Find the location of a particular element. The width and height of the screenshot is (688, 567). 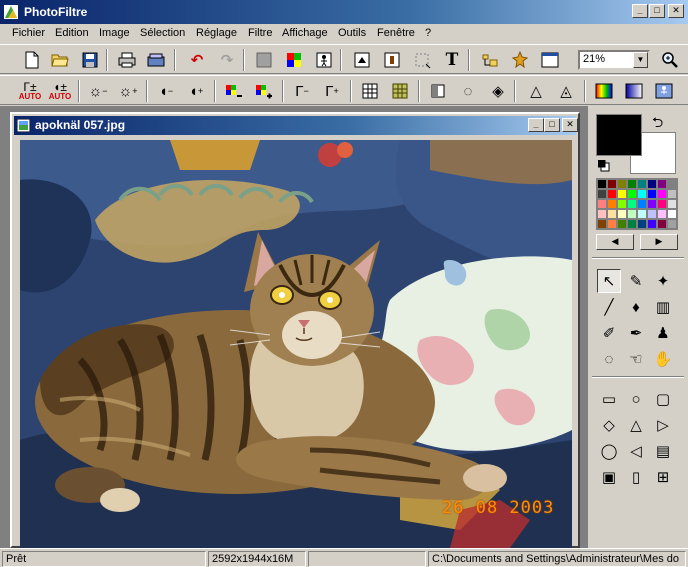

brightness-plus-icon: ☼ + is located at coordinates (128, 91).